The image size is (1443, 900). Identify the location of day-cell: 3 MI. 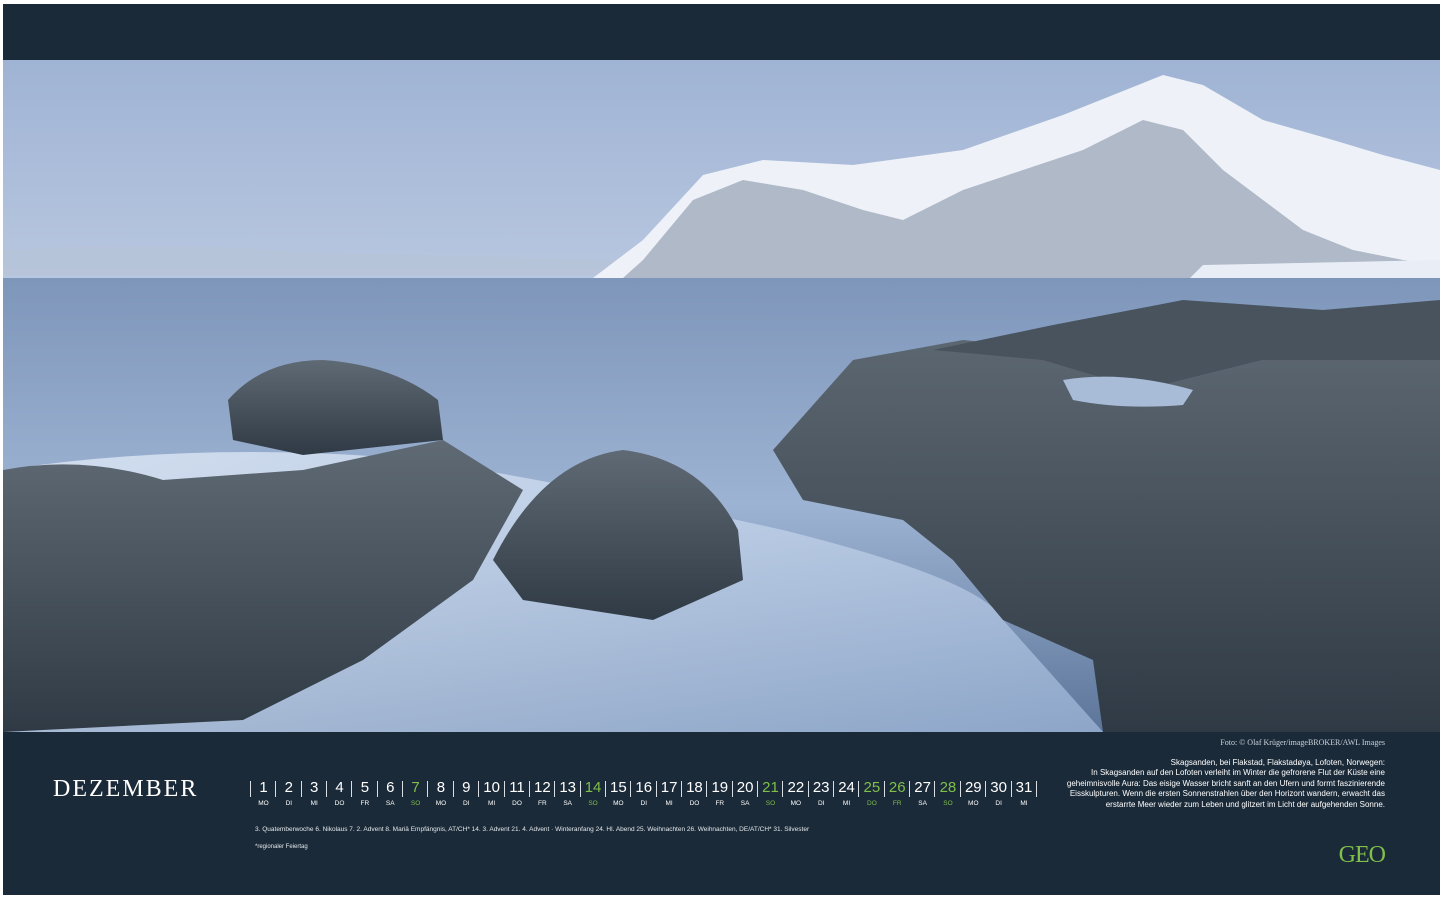
(314, 794).